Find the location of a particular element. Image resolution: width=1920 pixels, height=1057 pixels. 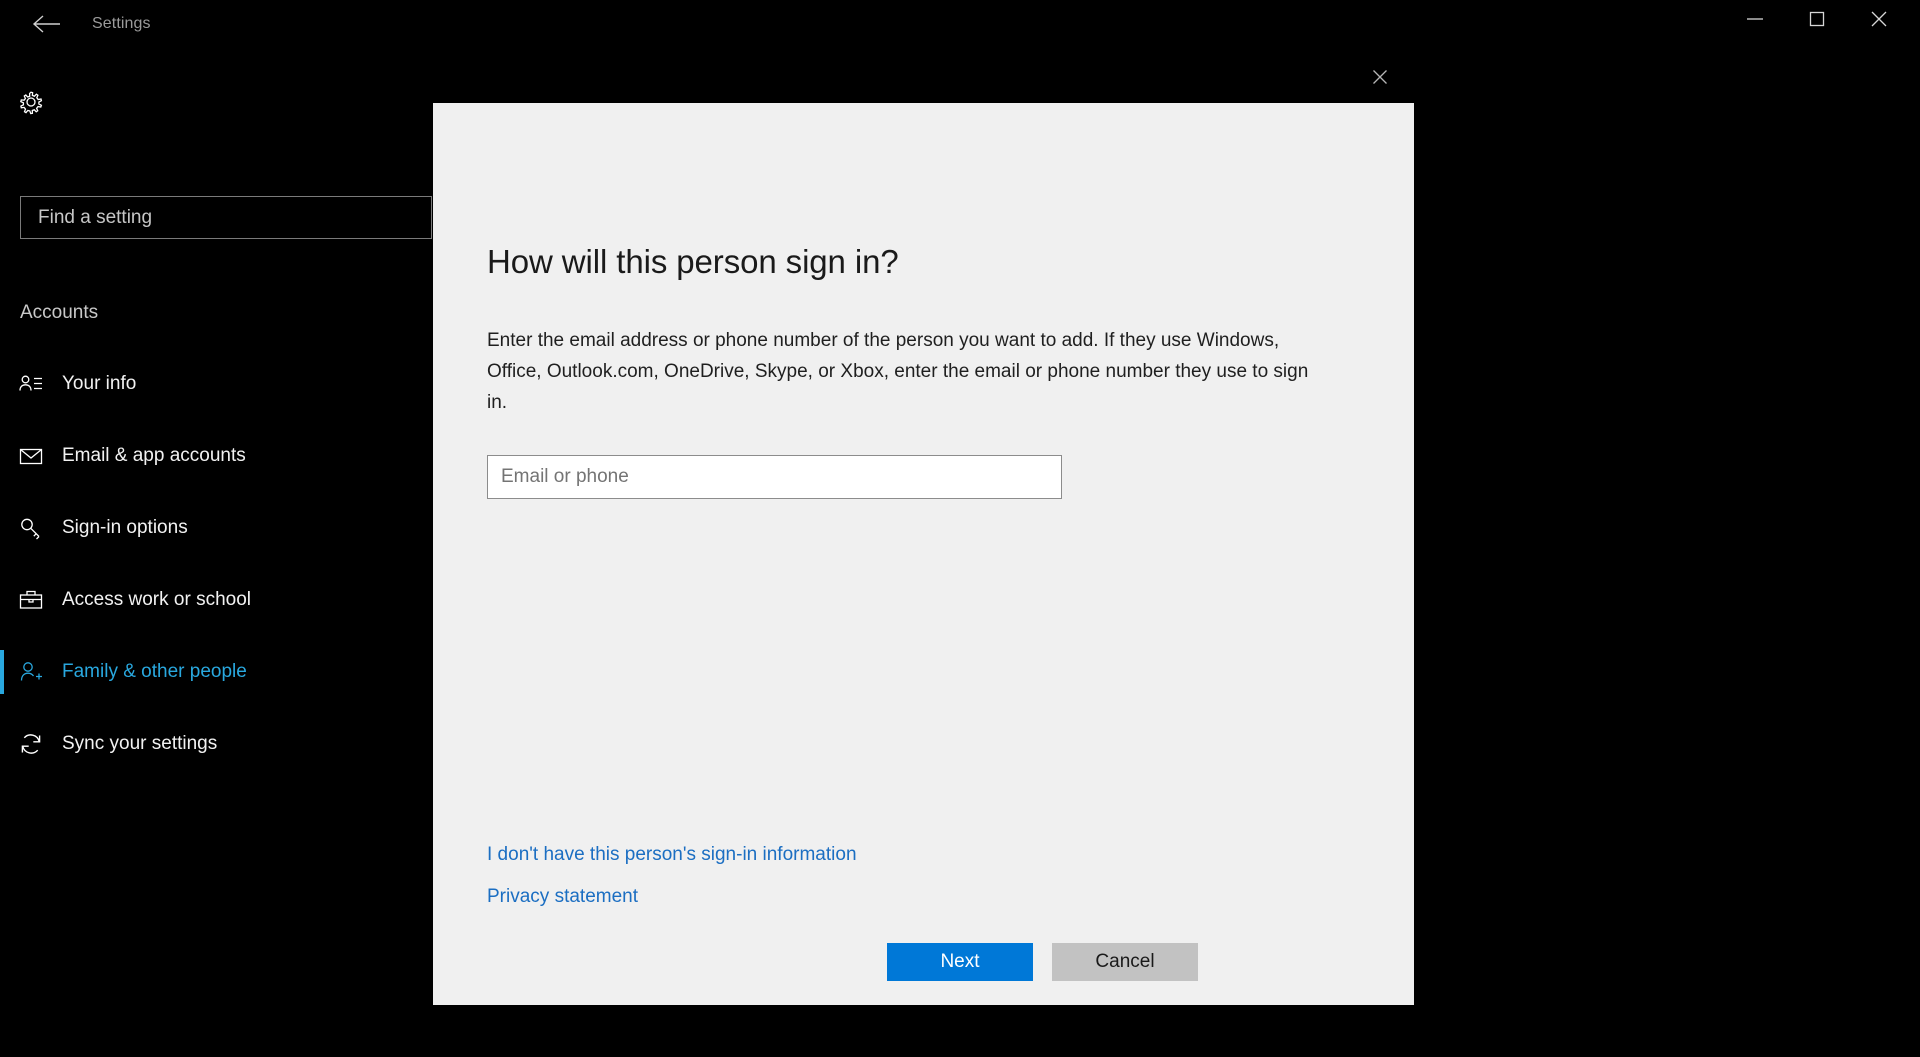

maximize-icon is located at coordinates (1817, 21).